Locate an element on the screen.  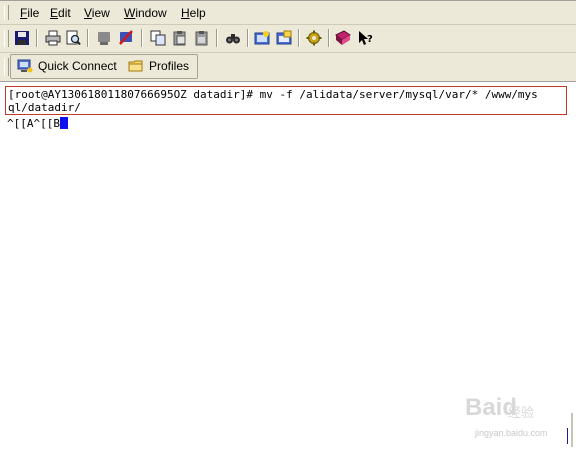
new-file-transfer-icon is located at coordinates (262, 38).